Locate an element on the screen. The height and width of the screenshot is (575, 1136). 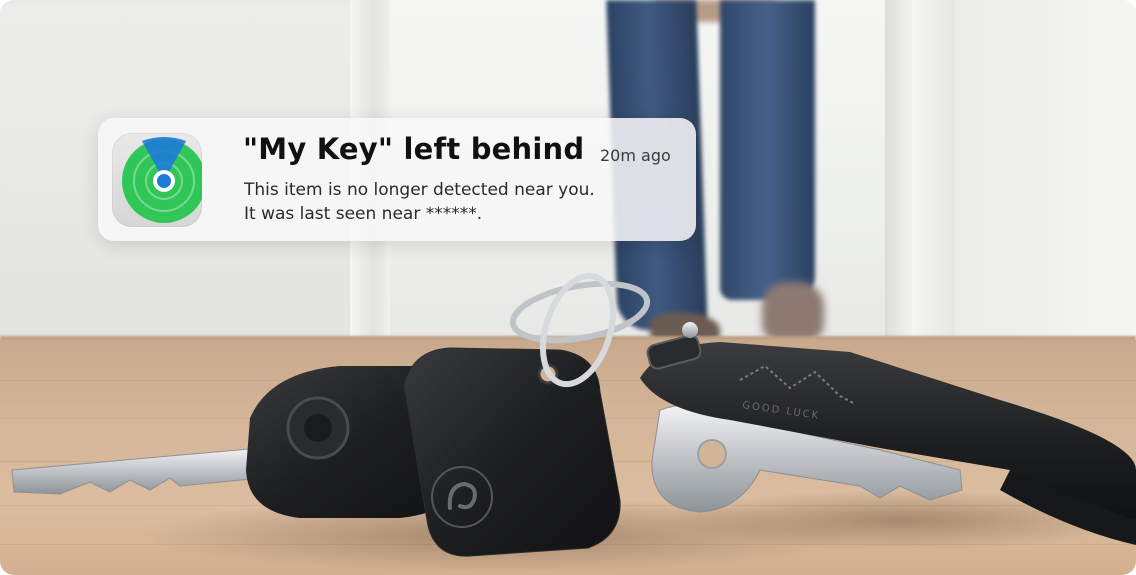
find-my-app-icon is located at coordinates (157, 180).